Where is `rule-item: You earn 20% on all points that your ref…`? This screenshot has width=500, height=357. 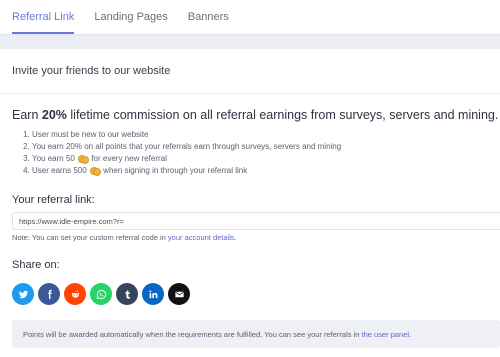
rule-item: You earn 20% on all points that your ref… is located at coordinates (186, 147).